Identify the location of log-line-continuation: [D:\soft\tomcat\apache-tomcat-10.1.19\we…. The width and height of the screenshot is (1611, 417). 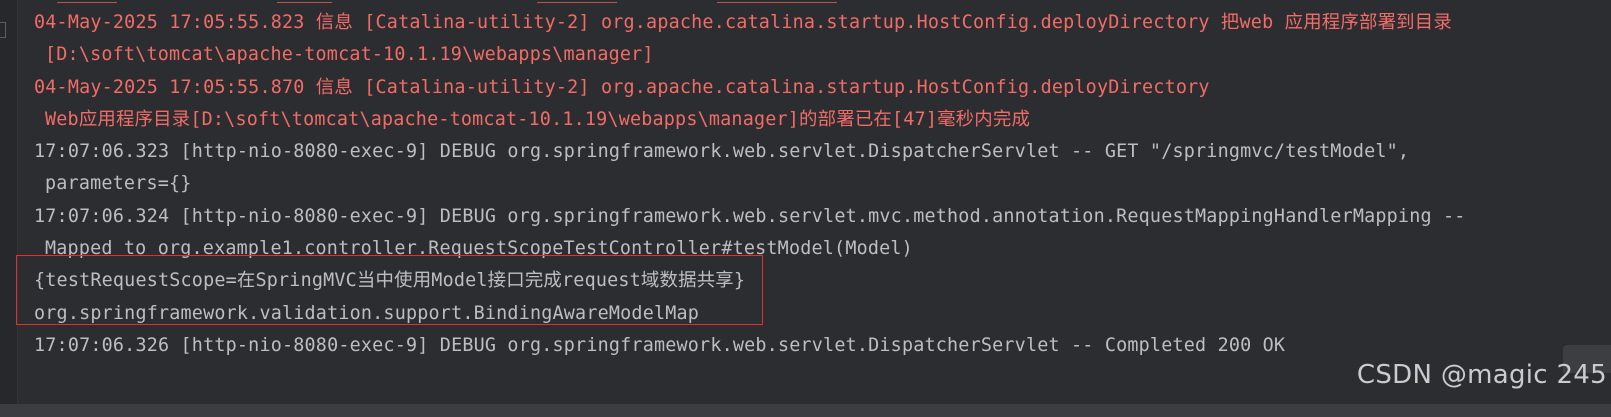
(349, 55).